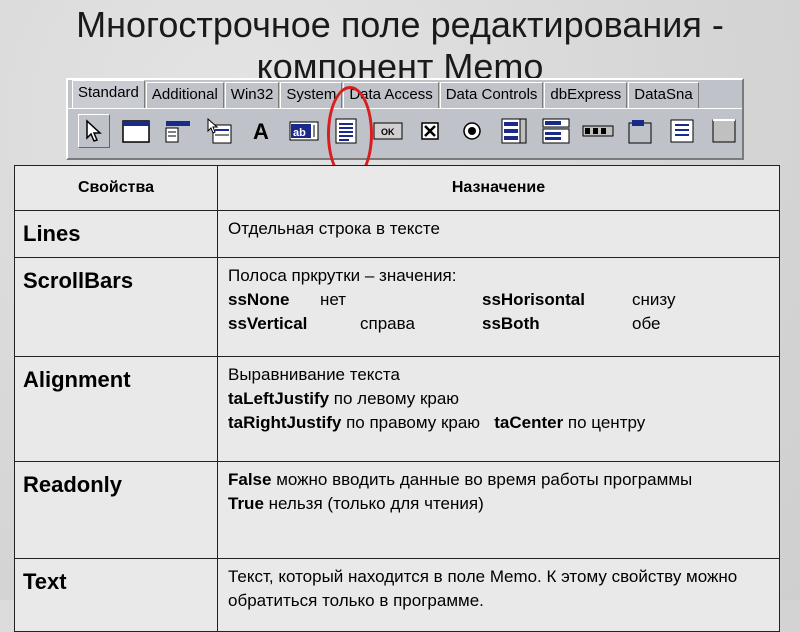  What do you see at coordinates (472, 131) in the screenshot?
I see `radiobutton-icon` at bounding box center [472, 131].